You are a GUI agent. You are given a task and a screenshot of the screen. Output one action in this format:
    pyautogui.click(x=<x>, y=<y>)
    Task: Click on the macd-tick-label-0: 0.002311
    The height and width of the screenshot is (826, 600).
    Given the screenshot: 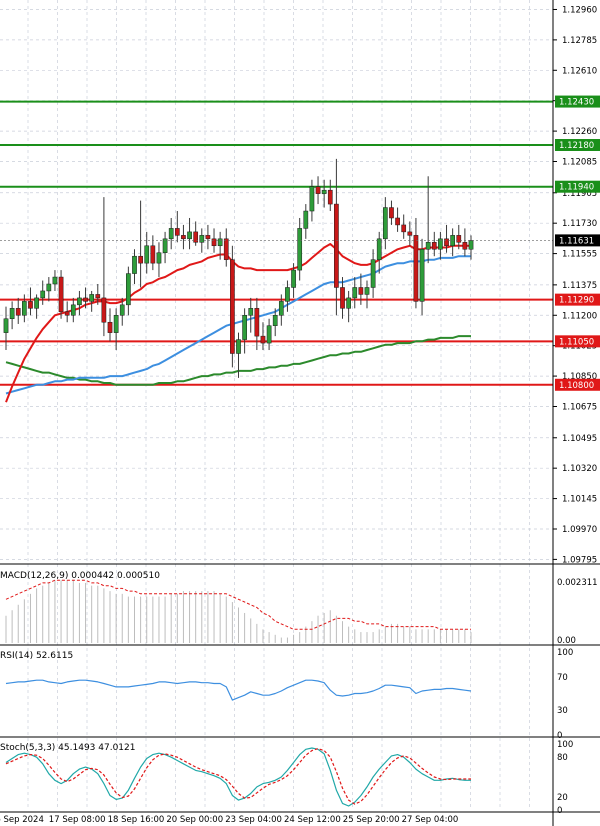 What is the action you would take?
    pyautogui.click(x=577, y=583)
    